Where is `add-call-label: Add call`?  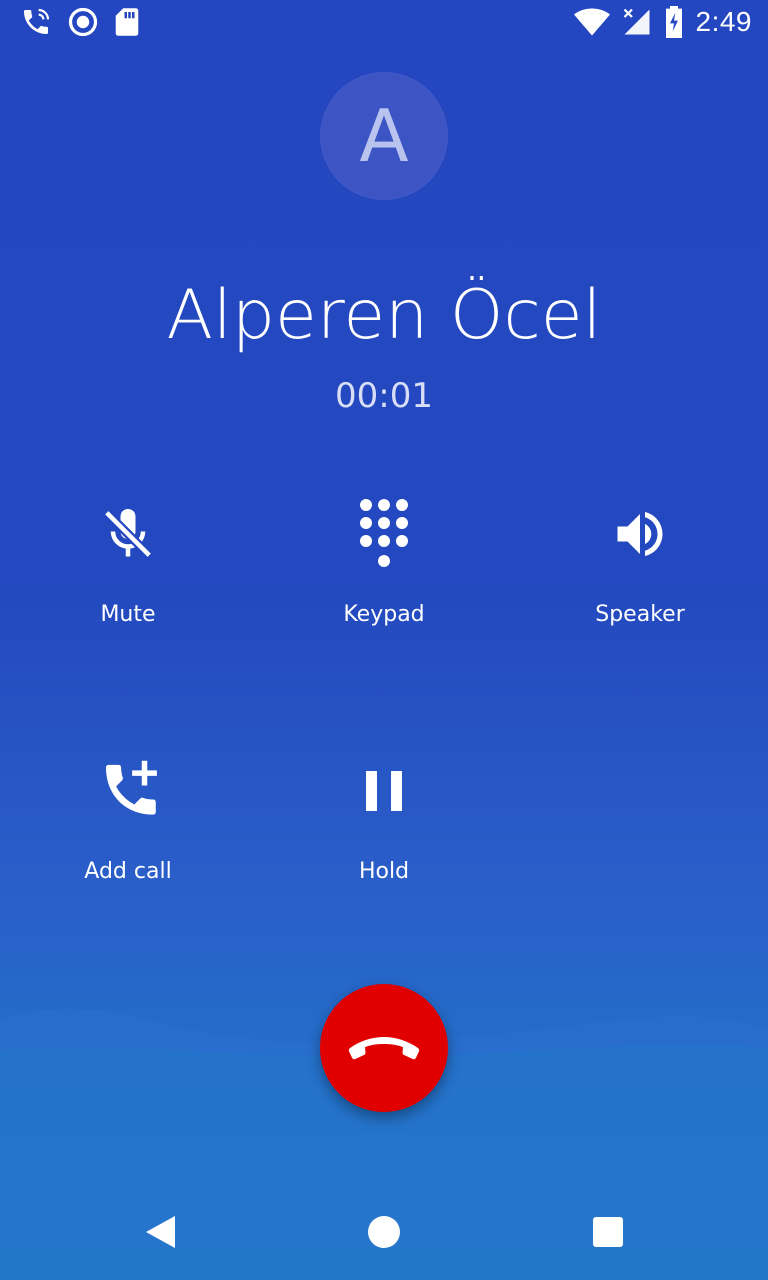 add-call-label: Add call is located at coordinates (128, 871).